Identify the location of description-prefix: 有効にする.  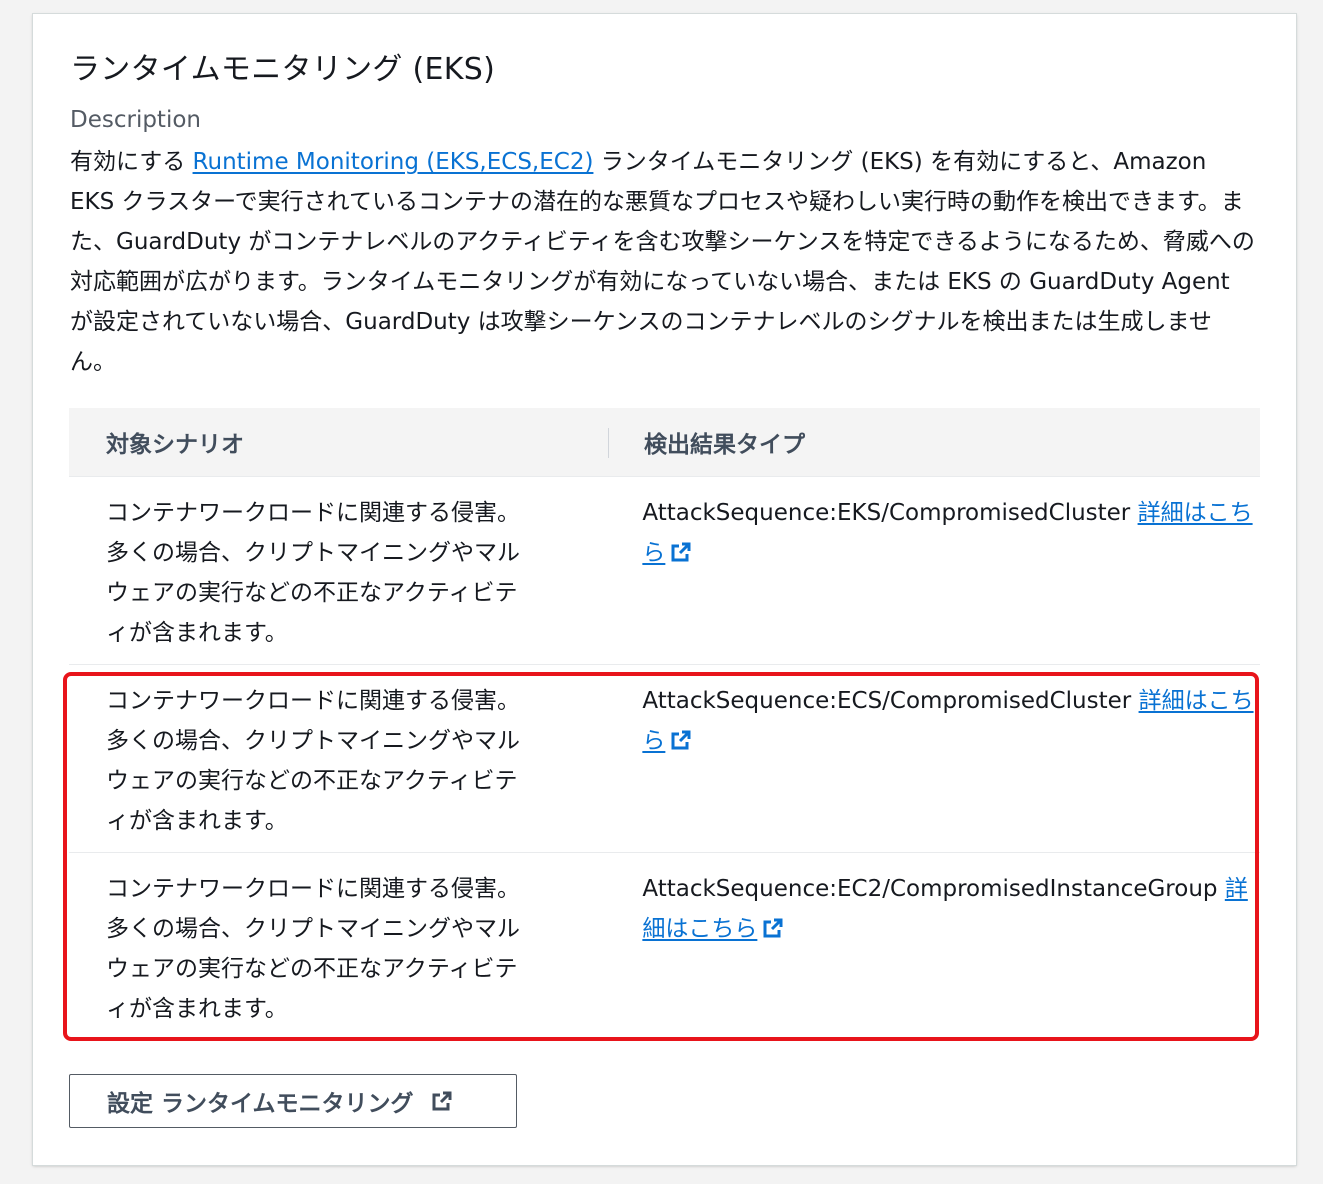
(131, 162).